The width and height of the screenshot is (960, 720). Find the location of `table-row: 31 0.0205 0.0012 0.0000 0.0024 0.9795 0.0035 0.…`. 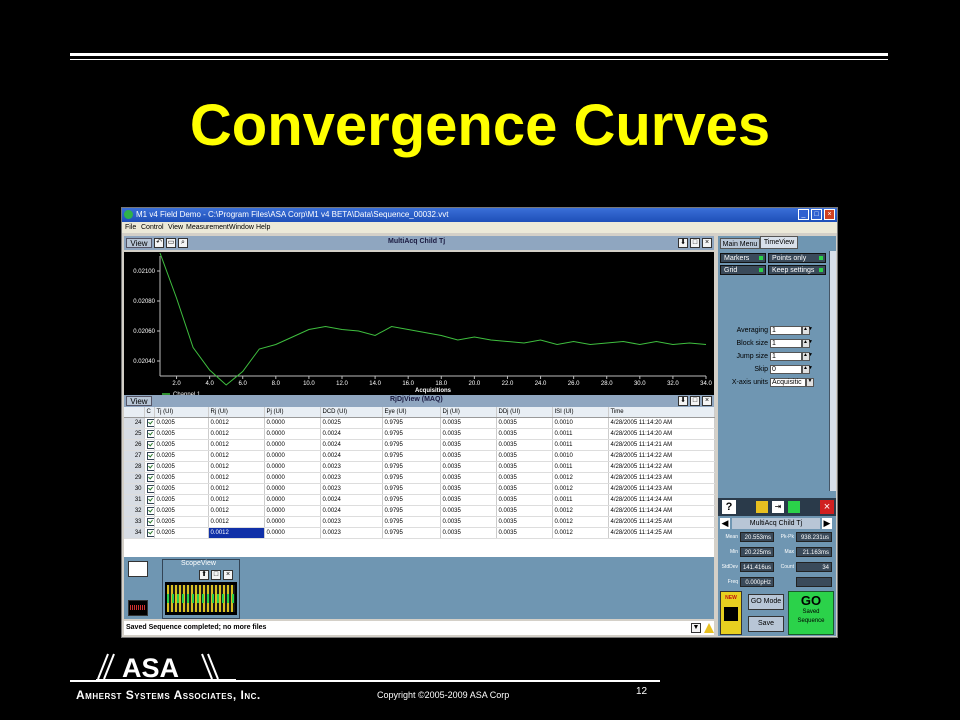

table-row: 31 0.0205 0.0012 0.0000 0.0024 0.9795 0.0035 0.… is located at coordinates (419, 500).